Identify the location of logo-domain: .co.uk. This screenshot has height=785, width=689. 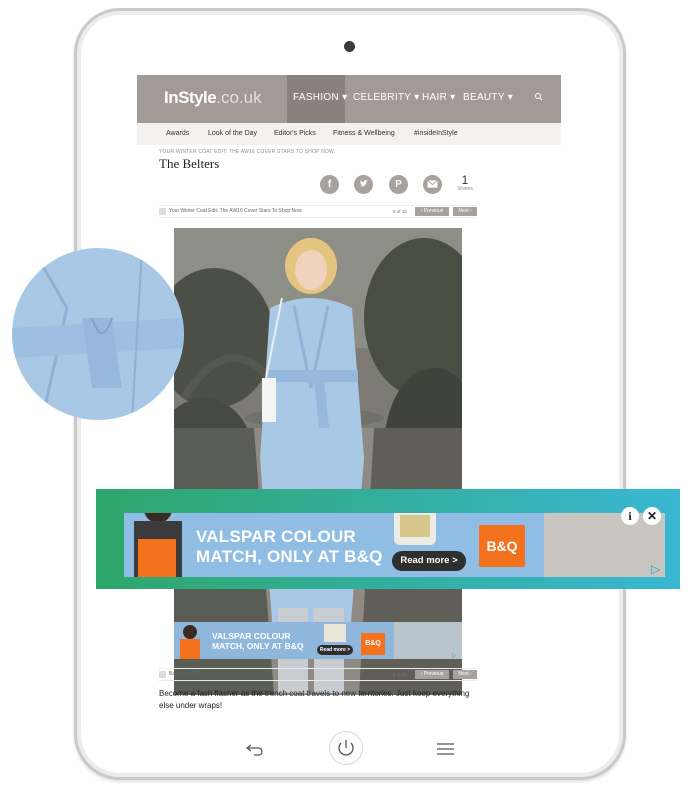
(239, 97).